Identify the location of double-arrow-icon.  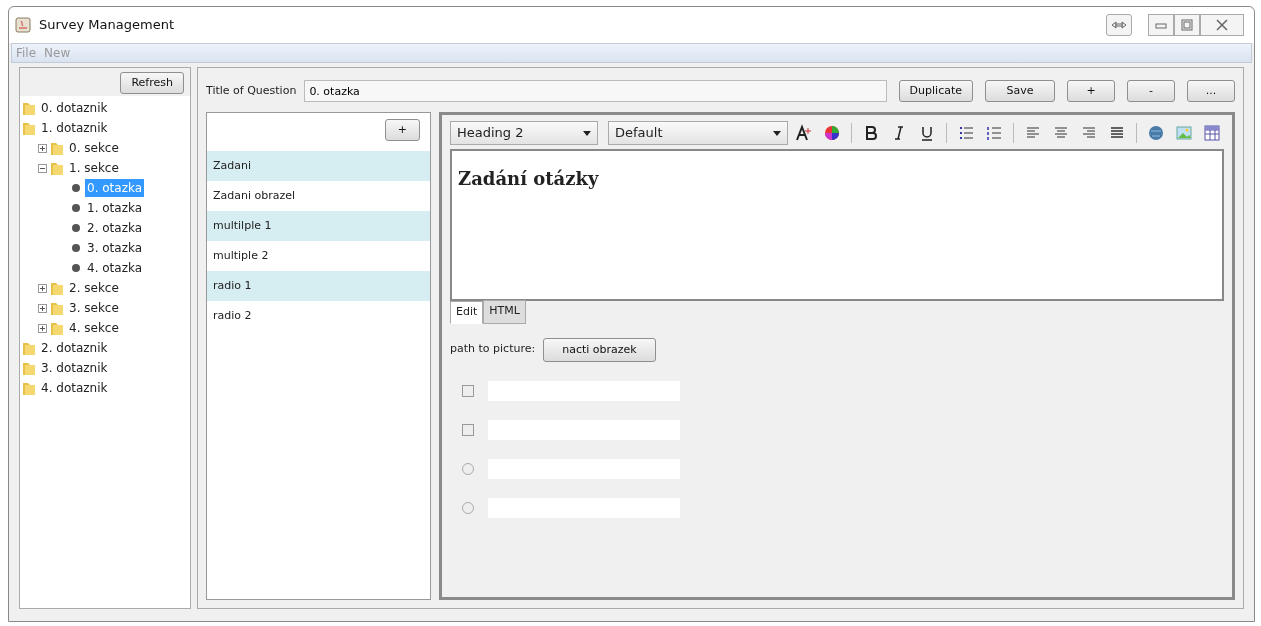
(1119, 25).